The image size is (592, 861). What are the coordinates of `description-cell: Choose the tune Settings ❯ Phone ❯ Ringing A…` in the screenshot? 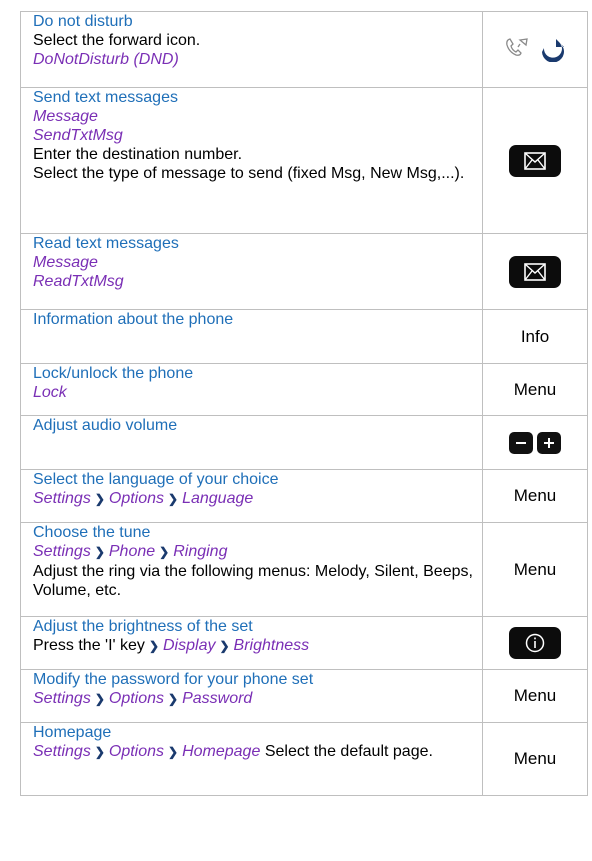 It's located at (251, 569).